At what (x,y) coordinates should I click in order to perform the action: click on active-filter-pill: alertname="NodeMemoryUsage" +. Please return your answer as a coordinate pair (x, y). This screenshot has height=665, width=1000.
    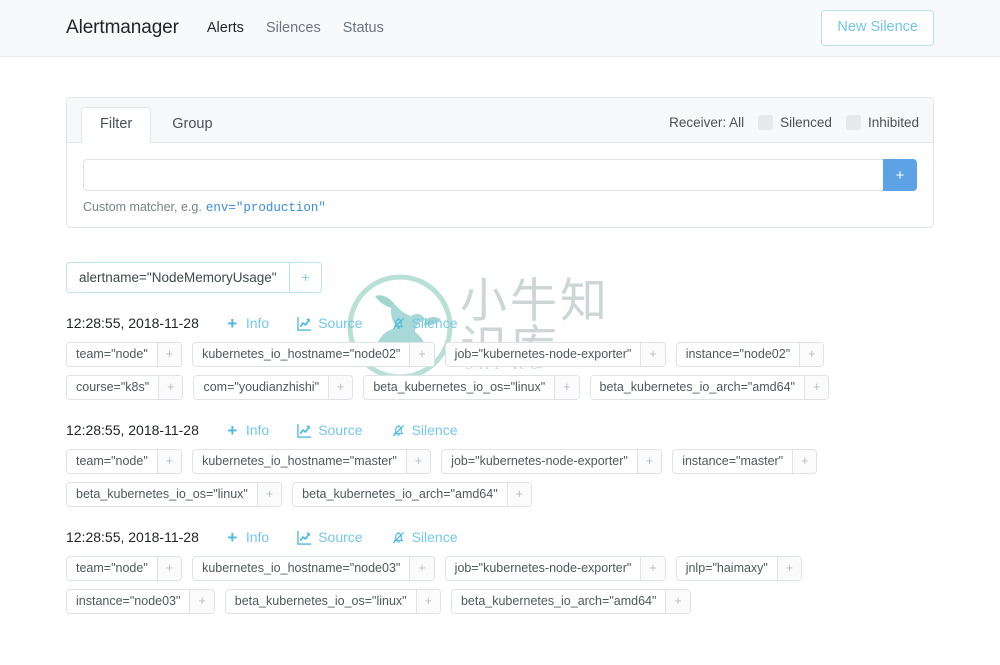
    Looking at the image, I should click on (194, 278).